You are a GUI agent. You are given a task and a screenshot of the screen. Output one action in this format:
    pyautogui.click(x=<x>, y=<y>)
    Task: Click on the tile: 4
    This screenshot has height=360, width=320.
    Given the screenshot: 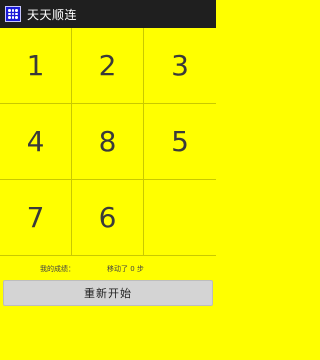 What is the action you would take?
    pyautogui.click(x=36, y=142)
    